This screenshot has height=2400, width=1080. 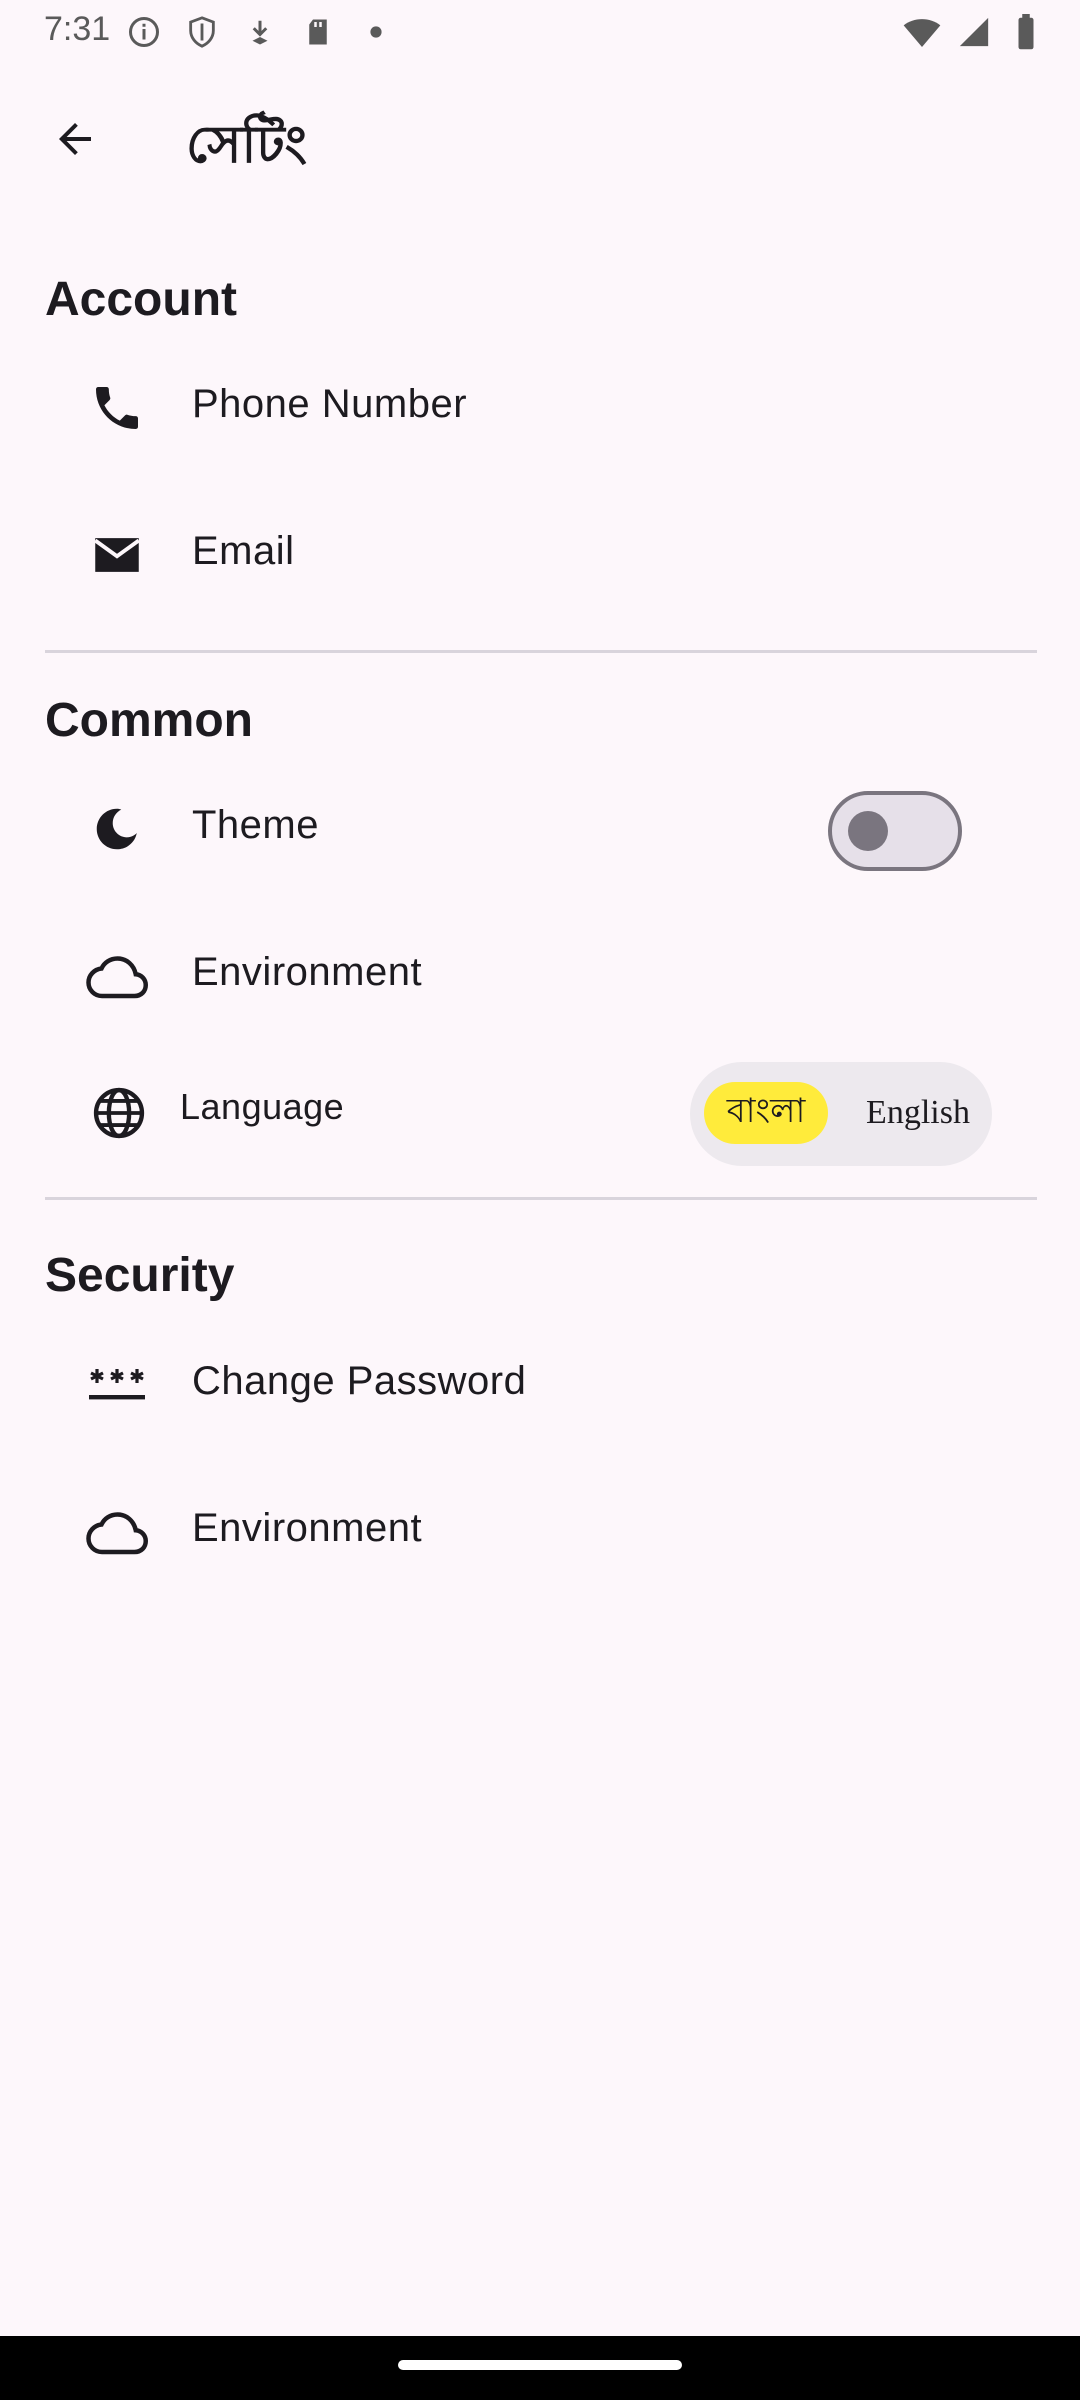 I want to click on status-icons-right, so click(x=974, y=32).